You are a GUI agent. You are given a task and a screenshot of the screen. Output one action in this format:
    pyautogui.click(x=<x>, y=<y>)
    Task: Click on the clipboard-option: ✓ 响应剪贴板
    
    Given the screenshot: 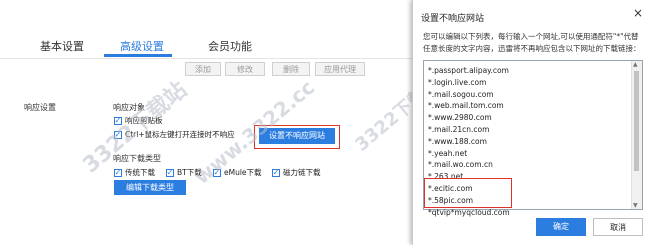 What is the action you would take?
    pyautogui.click(x=138, y=120)
    